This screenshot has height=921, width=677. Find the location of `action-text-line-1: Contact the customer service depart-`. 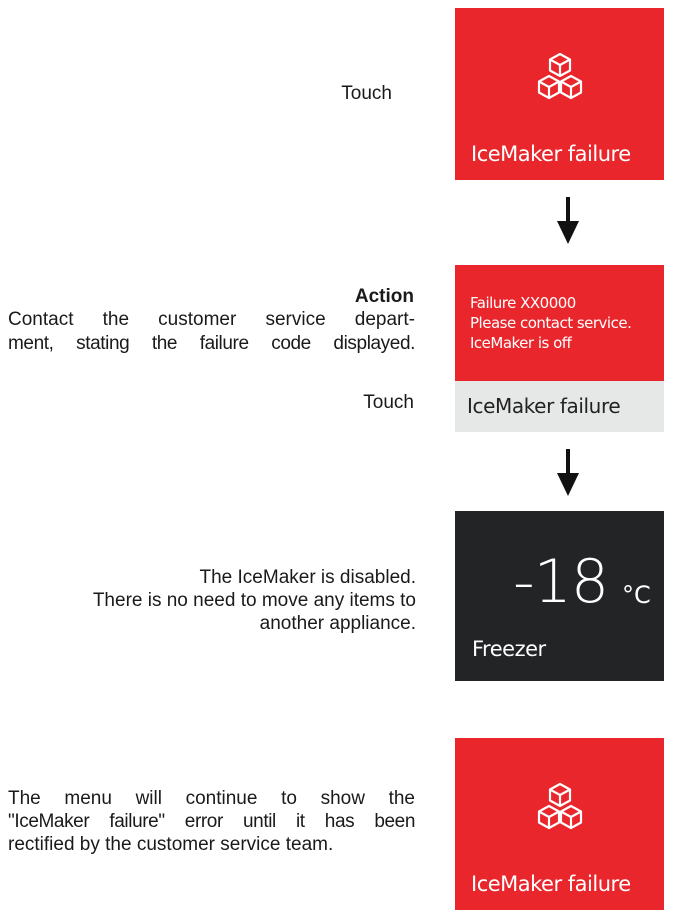

action-text-line-1: Contact the customer service depart- is located at coordinates (211, 319).